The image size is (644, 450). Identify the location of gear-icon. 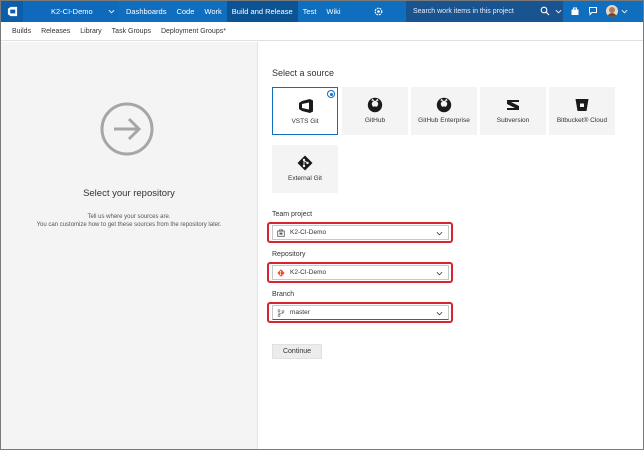
(378, 11).